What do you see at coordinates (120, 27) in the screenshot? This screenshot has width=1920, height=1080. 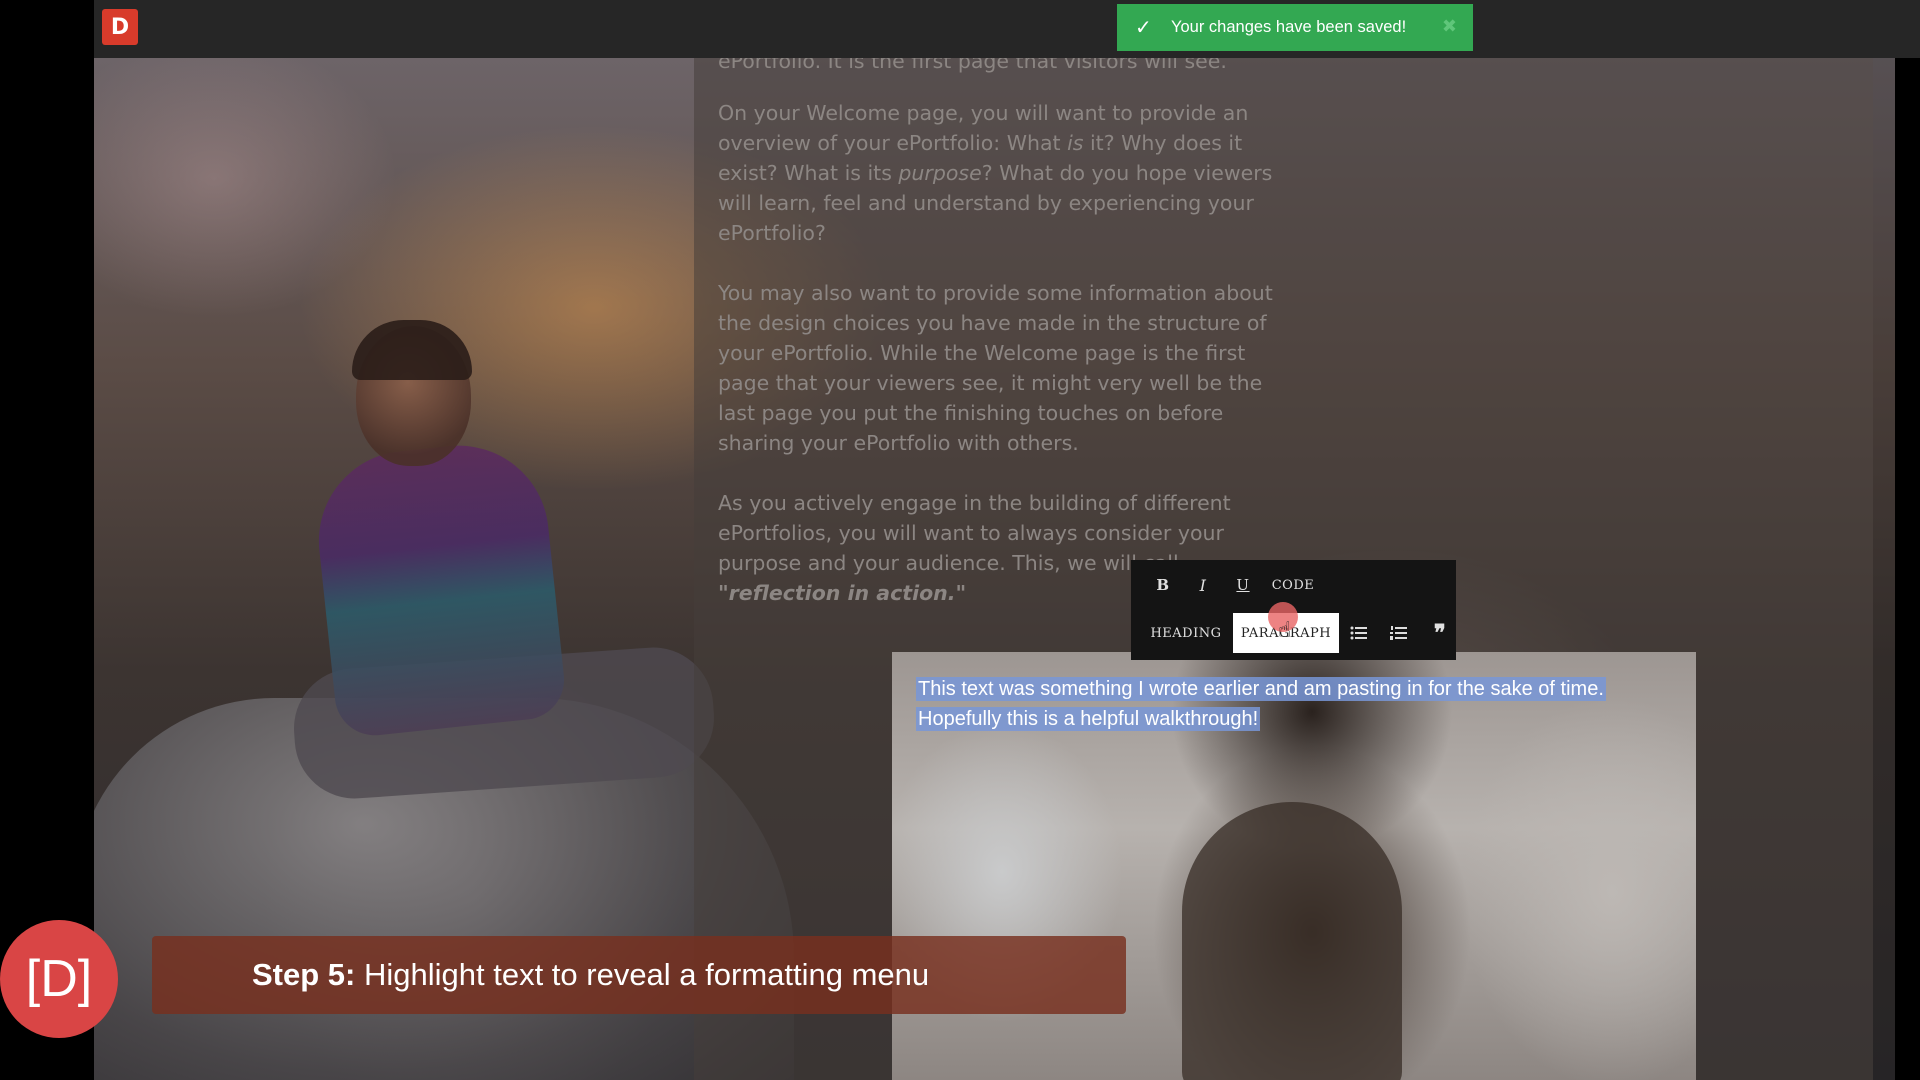 I see `app-logo: D` at bounding box center [120, 27].